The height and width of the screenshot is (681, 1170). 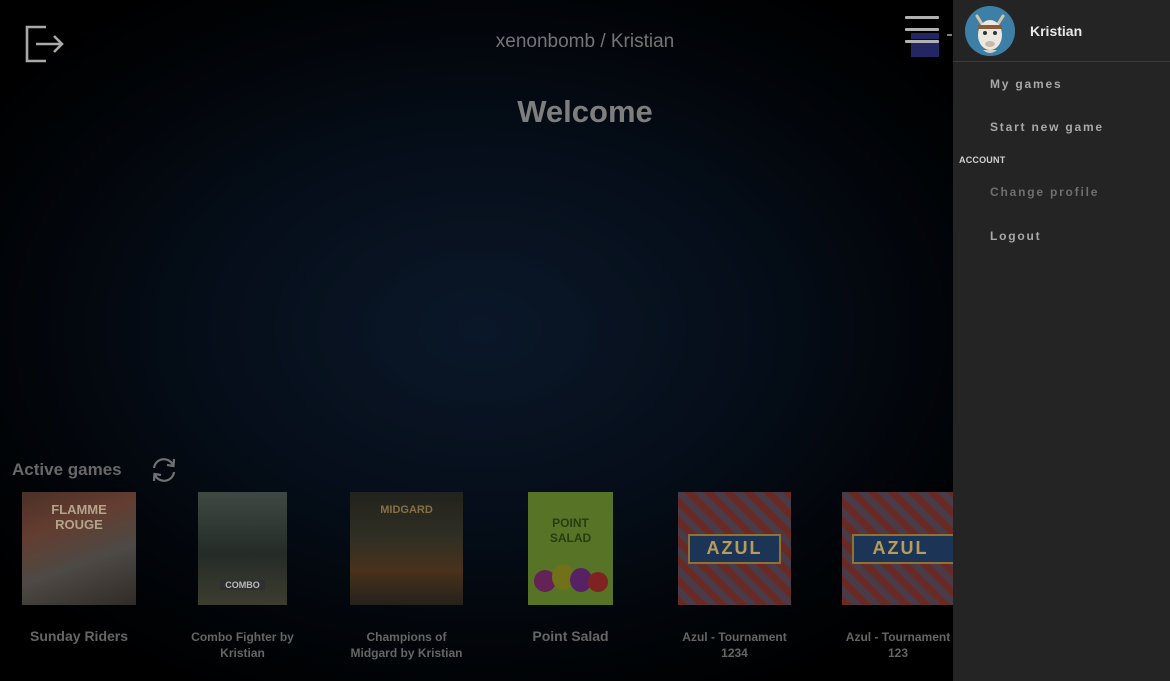 I want to click on account-subheader: ACCOUNT, so click(x=982, y=160).